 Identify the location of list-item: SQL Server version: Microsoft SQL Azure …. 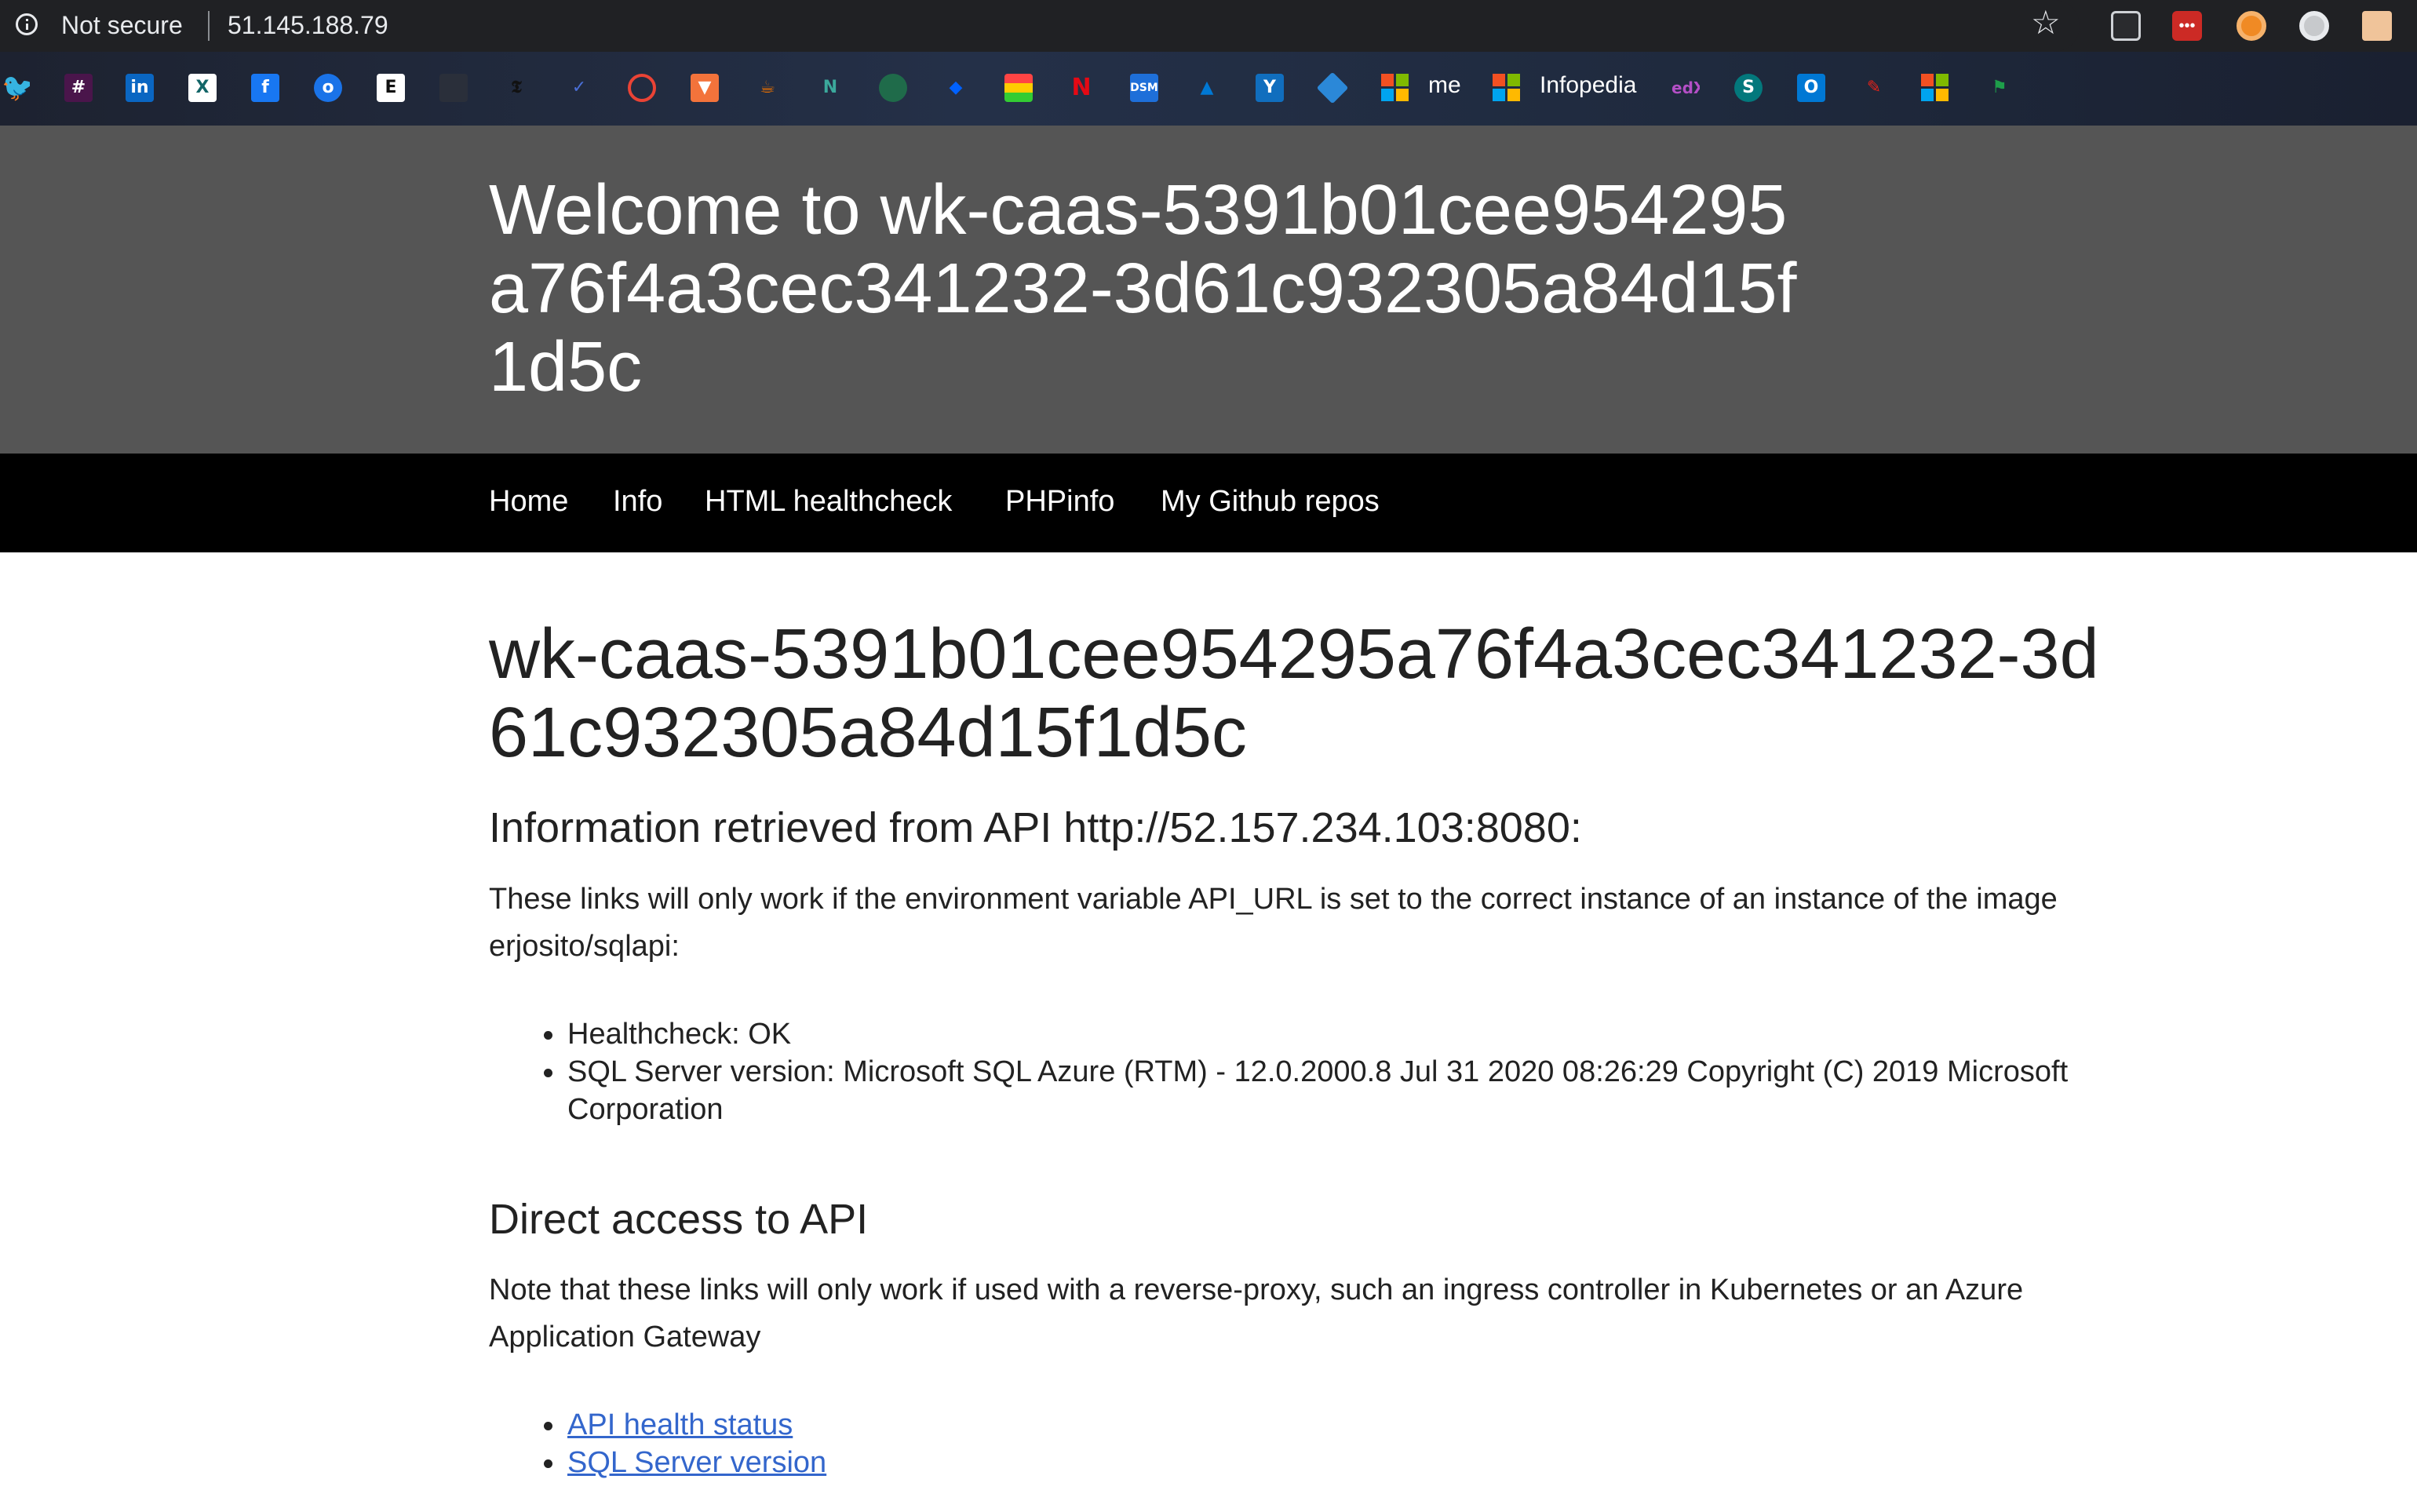
(1293, 1090).